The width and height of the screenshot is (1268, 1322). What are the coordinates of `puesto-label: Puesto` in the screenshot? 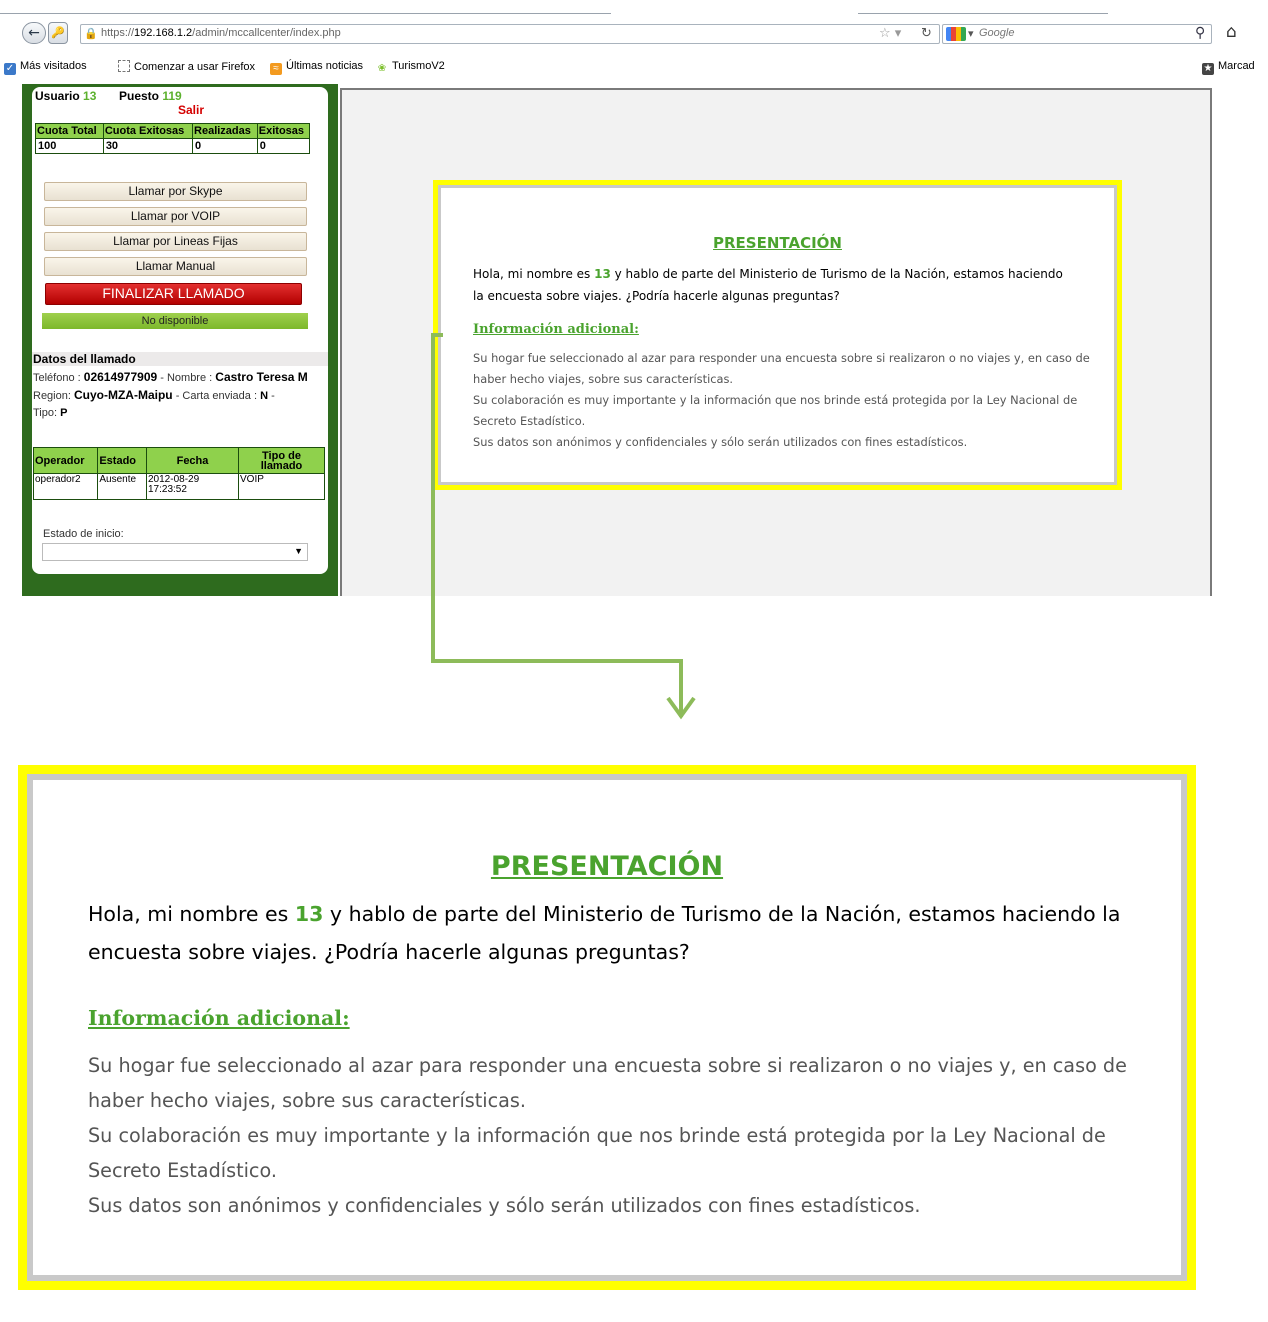 It's located at (139, 96).